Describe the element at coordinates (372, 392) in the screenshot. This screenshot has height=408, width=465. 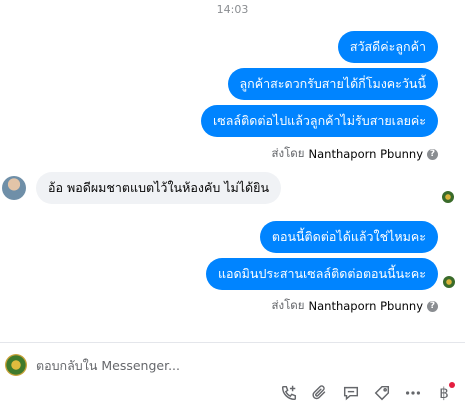
I see `composer-toolbar: ฿` at that location.